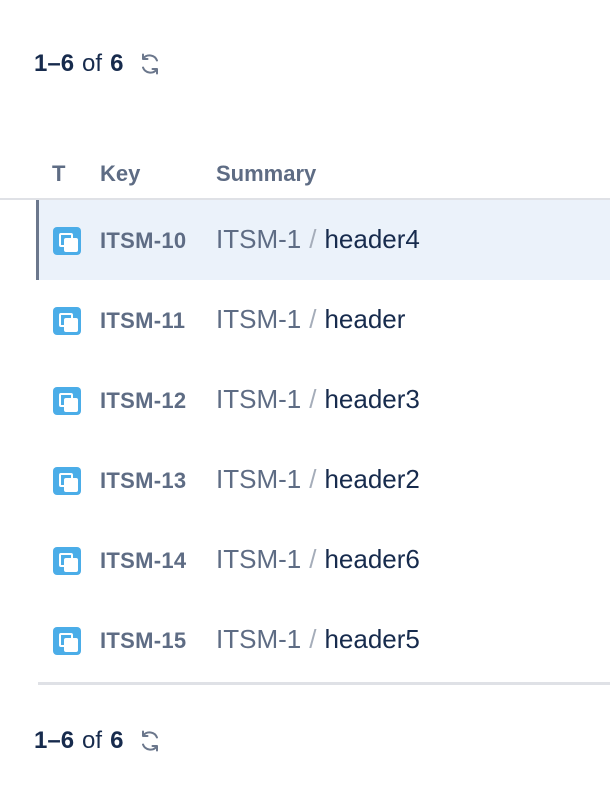 The width and height of the screenshot is (610, 798). Describe the element at coordinates (371, 639) in the screenshot. I see `issue-summary-link: header5` at that location.